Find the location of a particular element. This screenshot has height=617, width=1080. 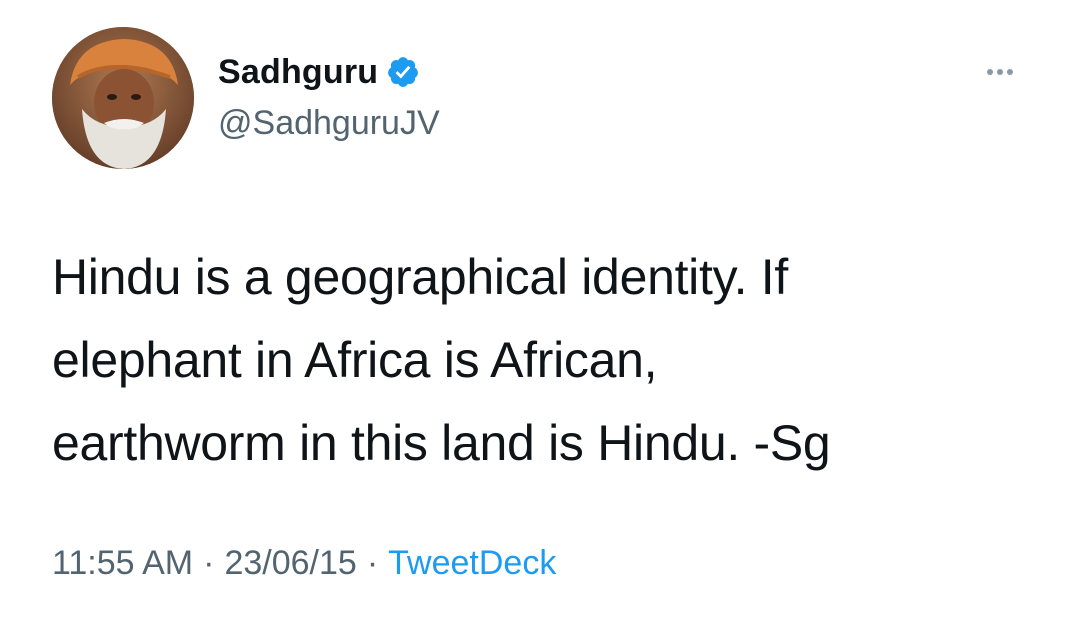

tweet-source-link: TweetDeck is located at coordinates (472, 563).